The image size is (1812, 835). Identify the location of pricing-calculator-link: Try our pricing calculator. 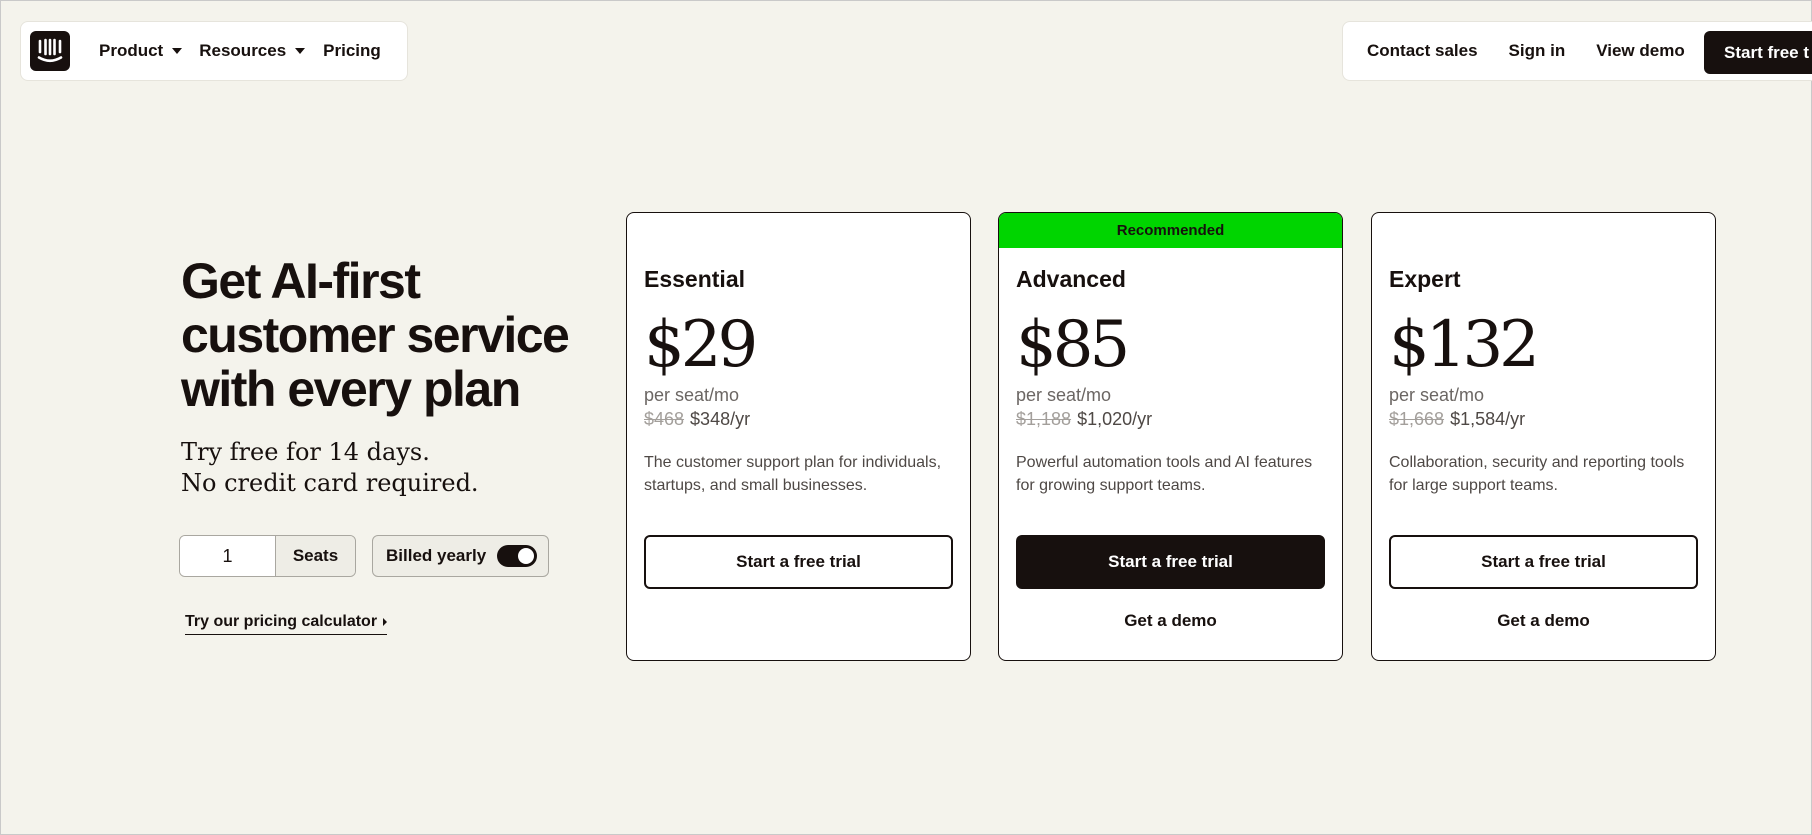
(286, 624).